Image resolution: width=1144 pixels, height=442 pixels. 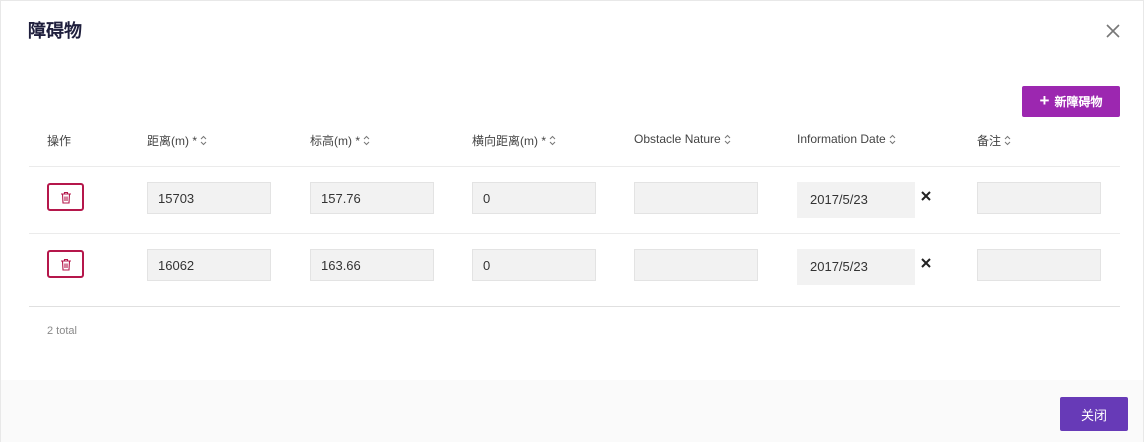 What do you see at coordinates (846, 139) in the screenshot?
I see `column-header-information-date: Information Date` at bounding box center [846, 139].